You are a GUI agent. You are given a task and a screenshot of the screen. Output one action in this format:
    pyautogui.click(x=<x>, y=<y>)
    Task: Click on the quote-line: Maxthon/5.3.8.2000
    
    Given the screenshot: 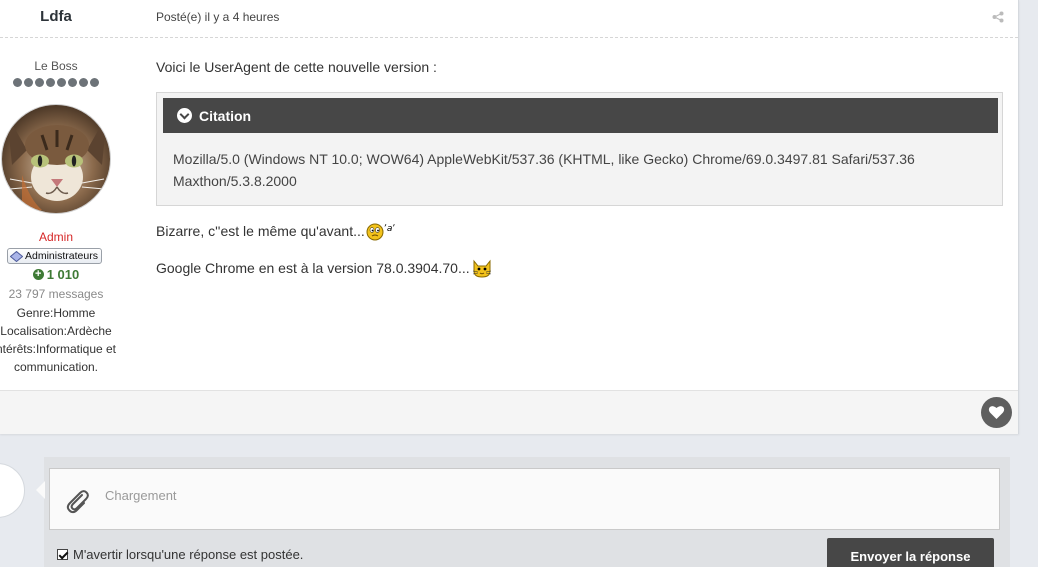 What is the action you would take?
    pyautogui.click(x=235, y=181)
    